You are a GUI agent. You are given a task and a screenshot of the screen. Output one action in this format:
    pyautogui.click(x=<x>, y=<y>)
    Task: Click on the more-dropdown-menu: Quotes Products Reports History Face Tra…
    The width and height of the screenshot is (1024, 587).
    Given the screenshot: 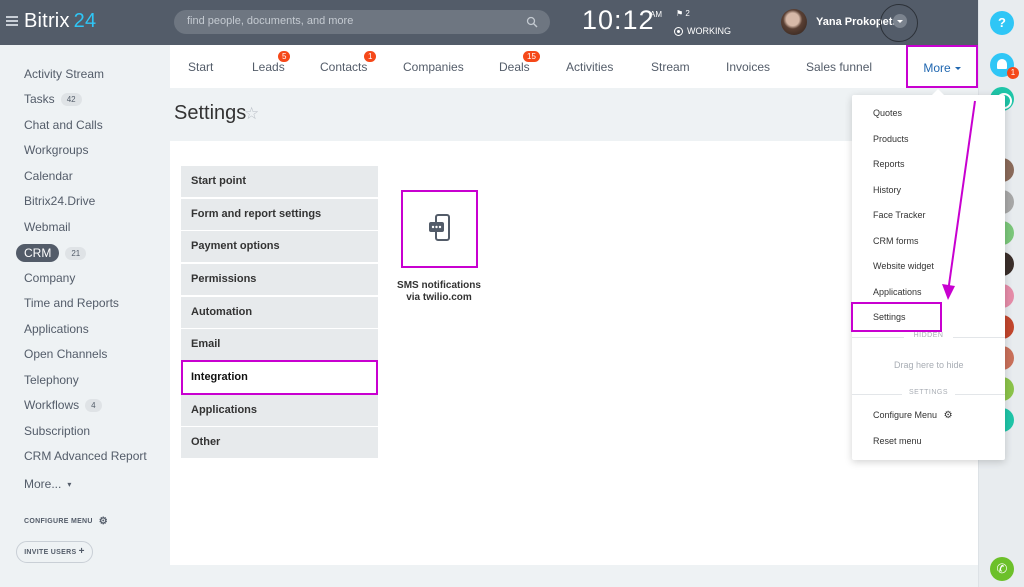 What is the action you would take?
    pyautogui.click(x=928, y=274)
    